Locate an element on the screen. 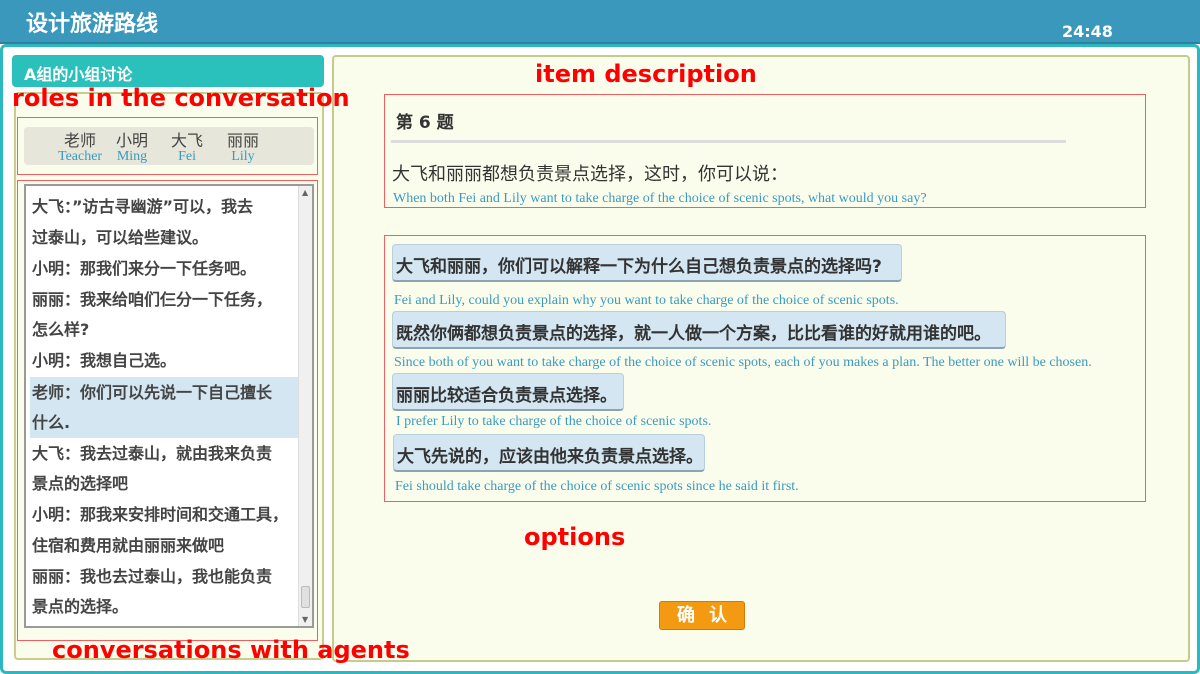 The image size is (1200, 674). option-1: 大飞和丽丽，你们可以解释一下为什么自己想负责景点的选择吗? is located at coordinates (647, 263).